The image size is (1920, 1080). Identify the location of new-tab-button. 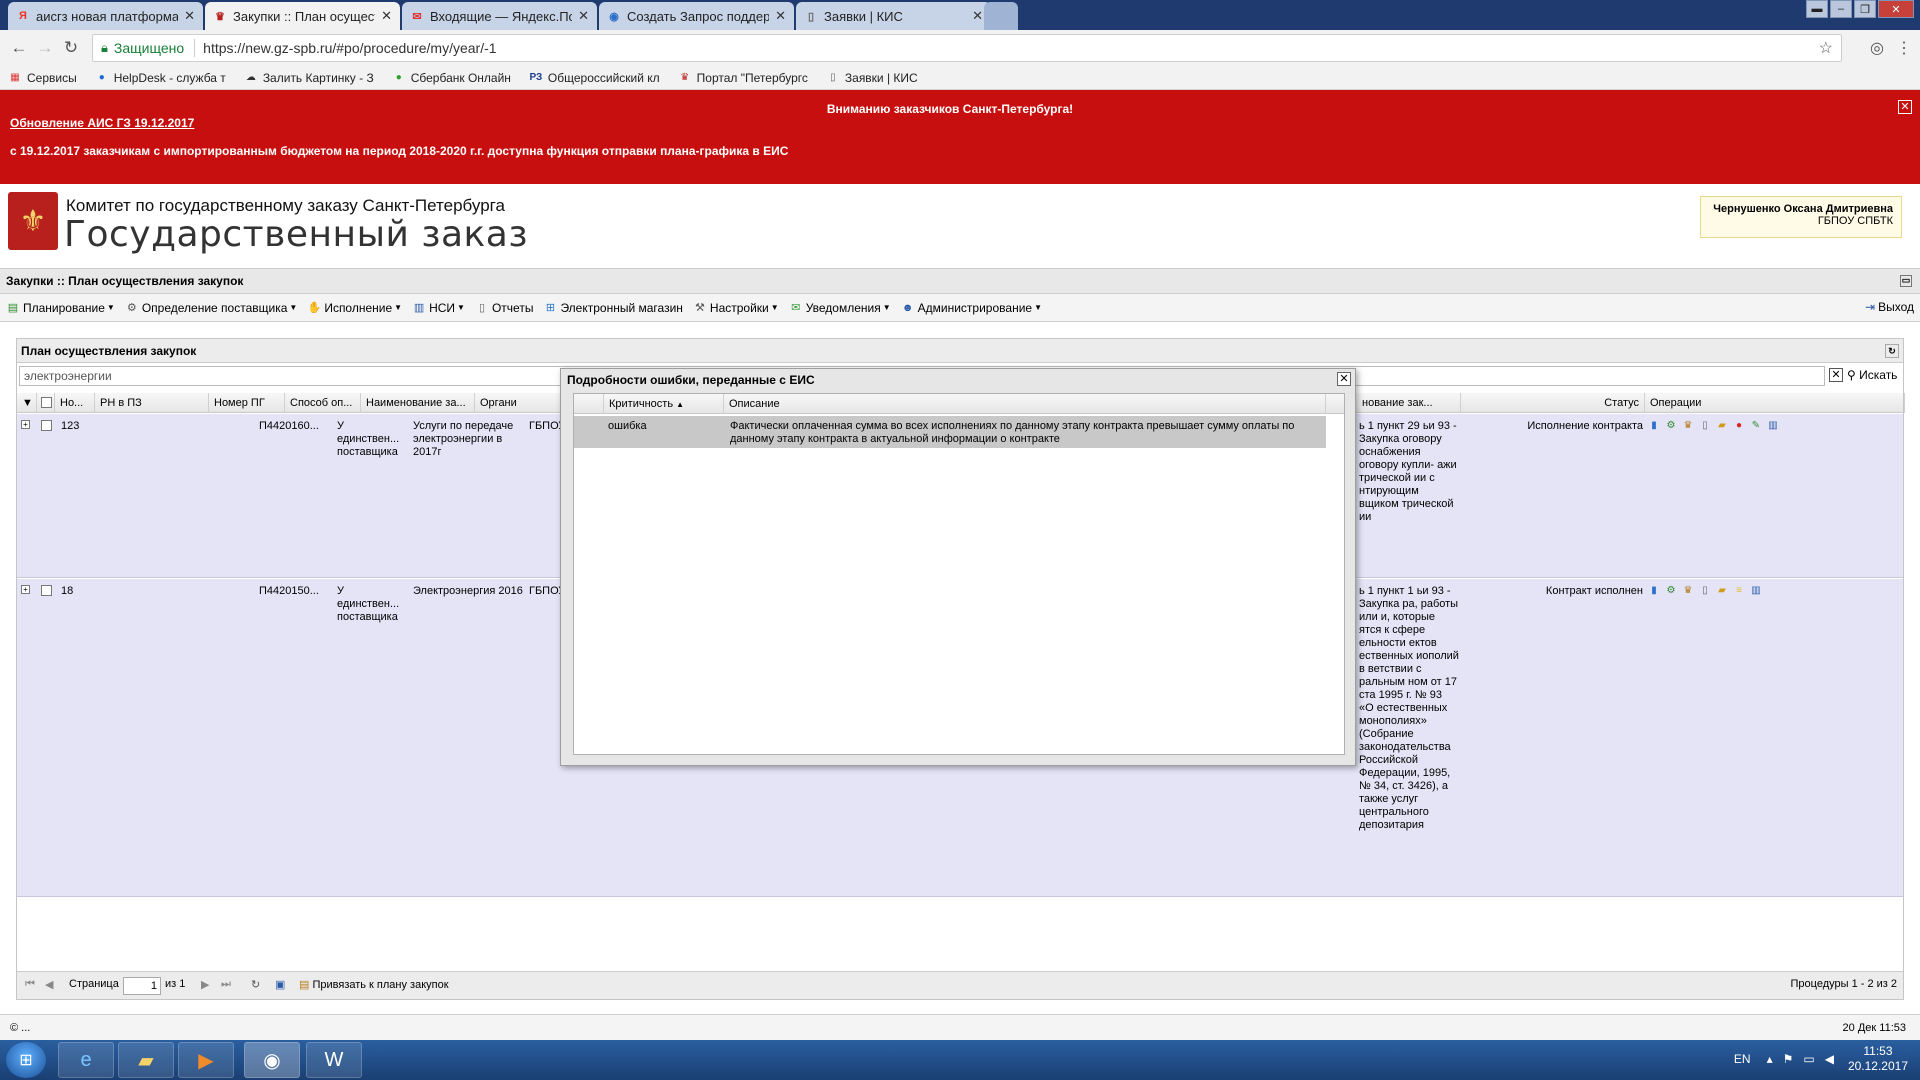
(1001, 16).